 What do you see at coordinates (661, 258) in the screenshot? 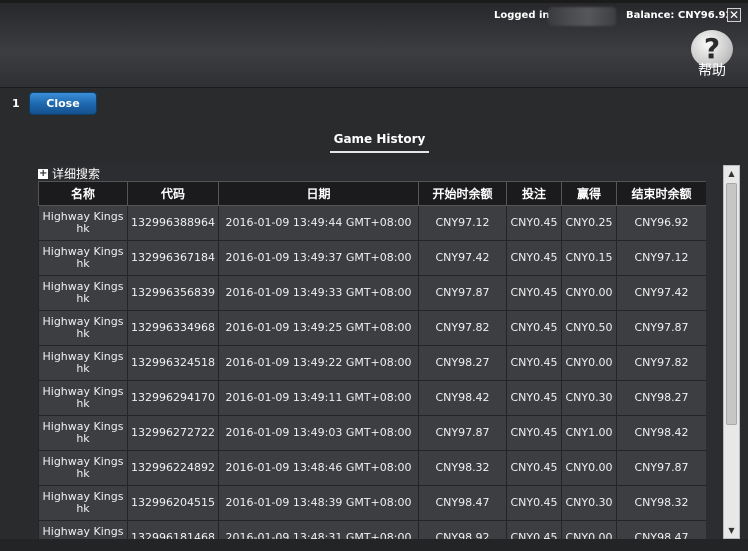
I see `cell-end-balance: CNY97.12` at bounding box center [661, 258].